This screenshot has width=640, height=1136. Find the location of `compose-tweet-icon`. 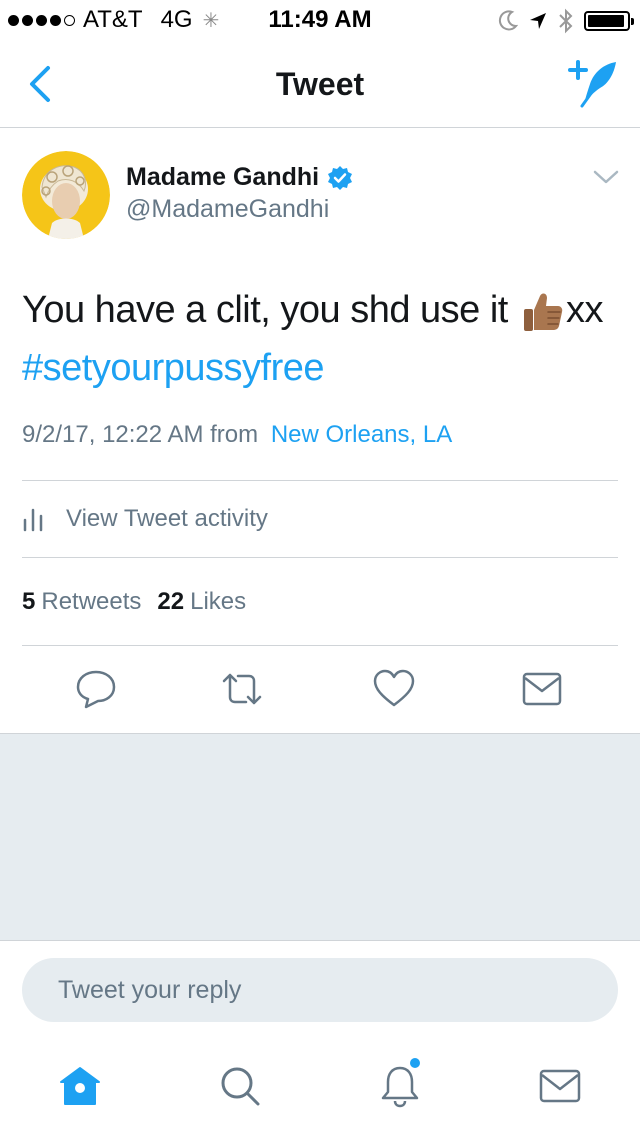

compose-tweet-icon is located at coordinates (594, 83).